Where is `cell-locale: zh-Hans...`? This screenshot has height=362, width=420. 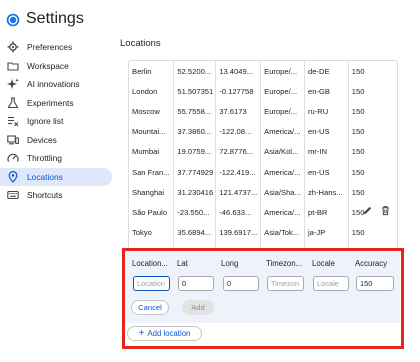 cell-locale: zh-Hans... is located at coordinates (326, 192).